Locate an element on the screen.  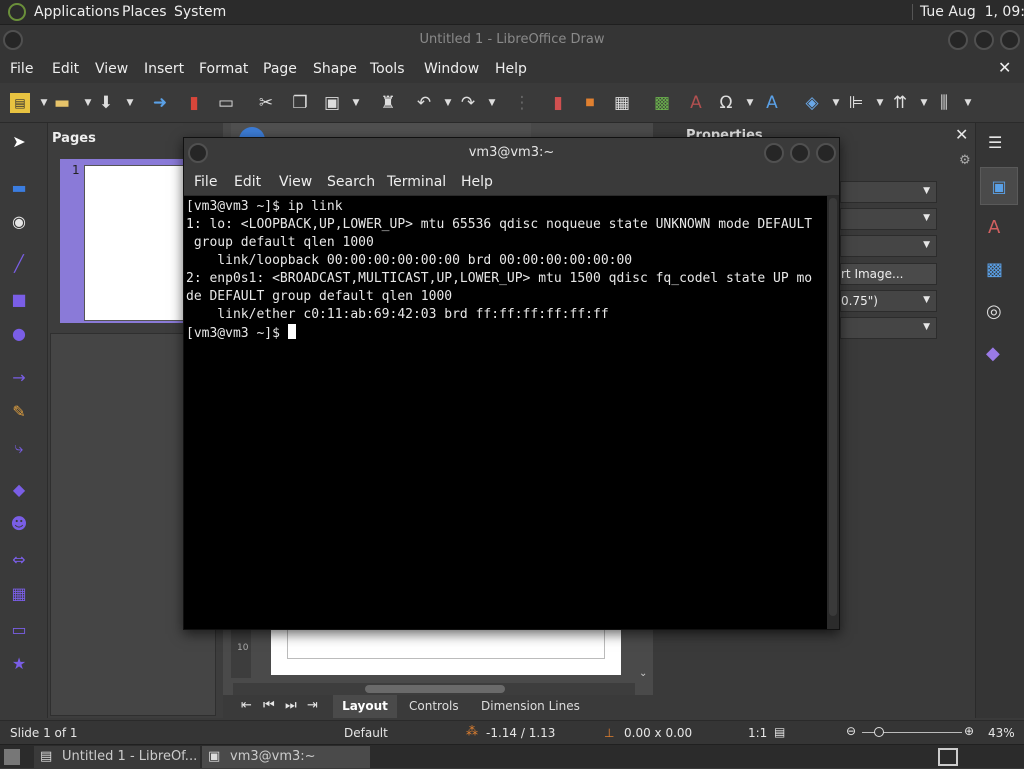
terminal-menu-file: File is located at coordinates (205, 182).